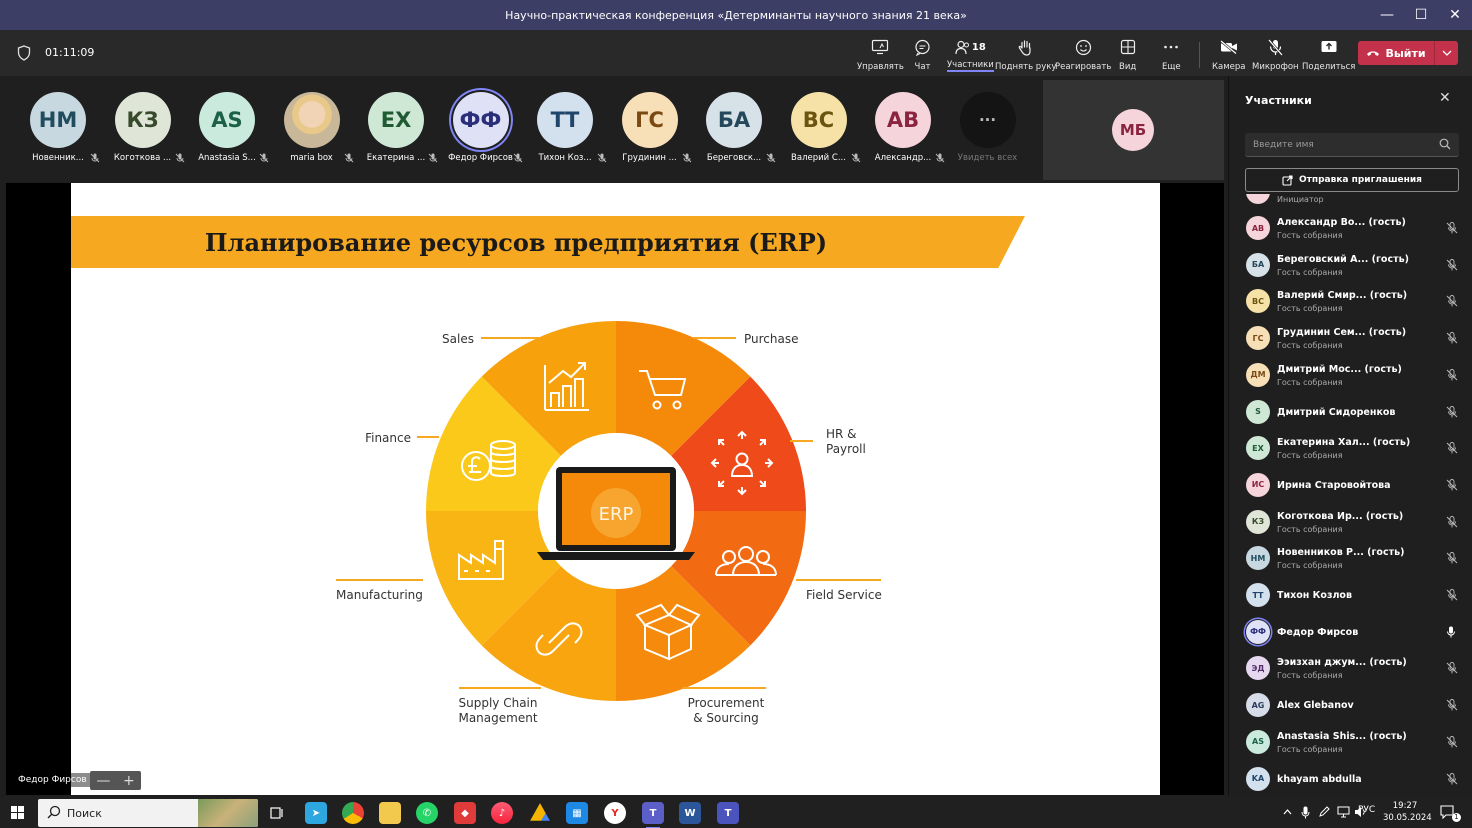 This screenshot has width=1472, height=828. I want to click on participant-search-input, so click(1343, 145).